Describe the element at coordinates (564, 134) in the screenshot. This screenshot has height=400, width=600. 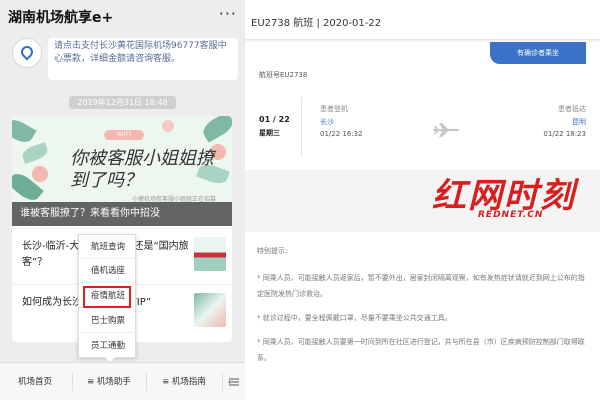
I see `arrival-time: 01/22 18:23` at that location.